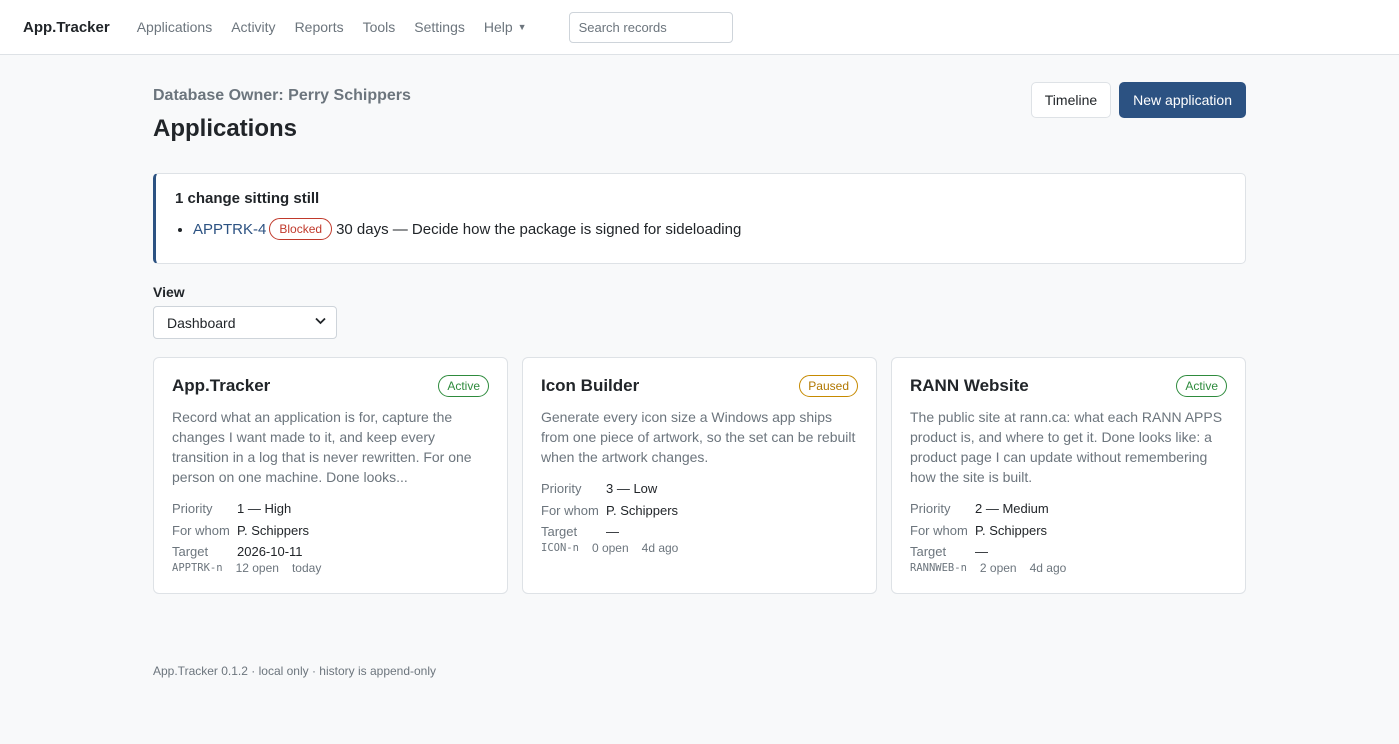 This screenshot has width=1399, height=744. Describe the element at coordinates (330, 568) in the screenshot. I see `card-footer: APPTRK-n 12 open today` at that location.